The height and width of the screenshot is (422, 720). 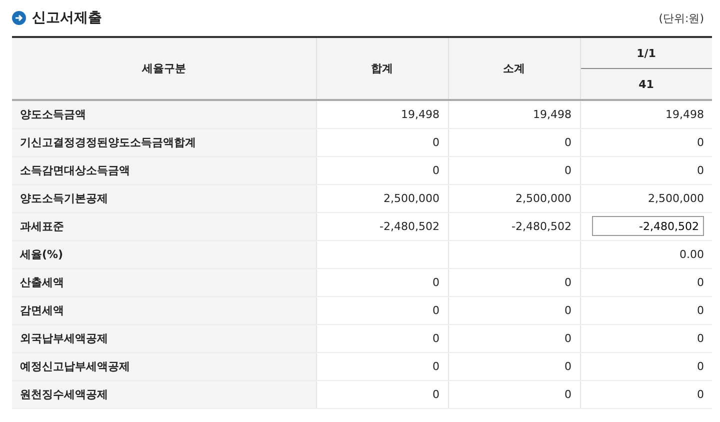 What do you see at coordinates (19, 18) in the screenshot?
I see `arrow-circle-icon` at bounding box center [19, 18].